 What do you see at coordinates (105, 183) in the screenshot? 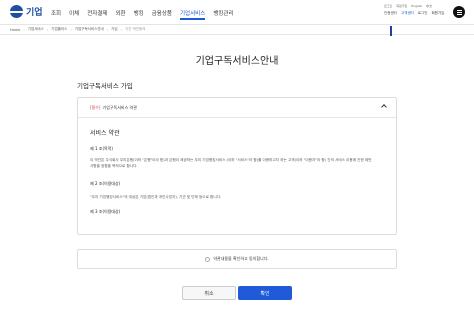
I see `article-2-title: 제 2 조(이용대상)` at bounding box center [105, 183].